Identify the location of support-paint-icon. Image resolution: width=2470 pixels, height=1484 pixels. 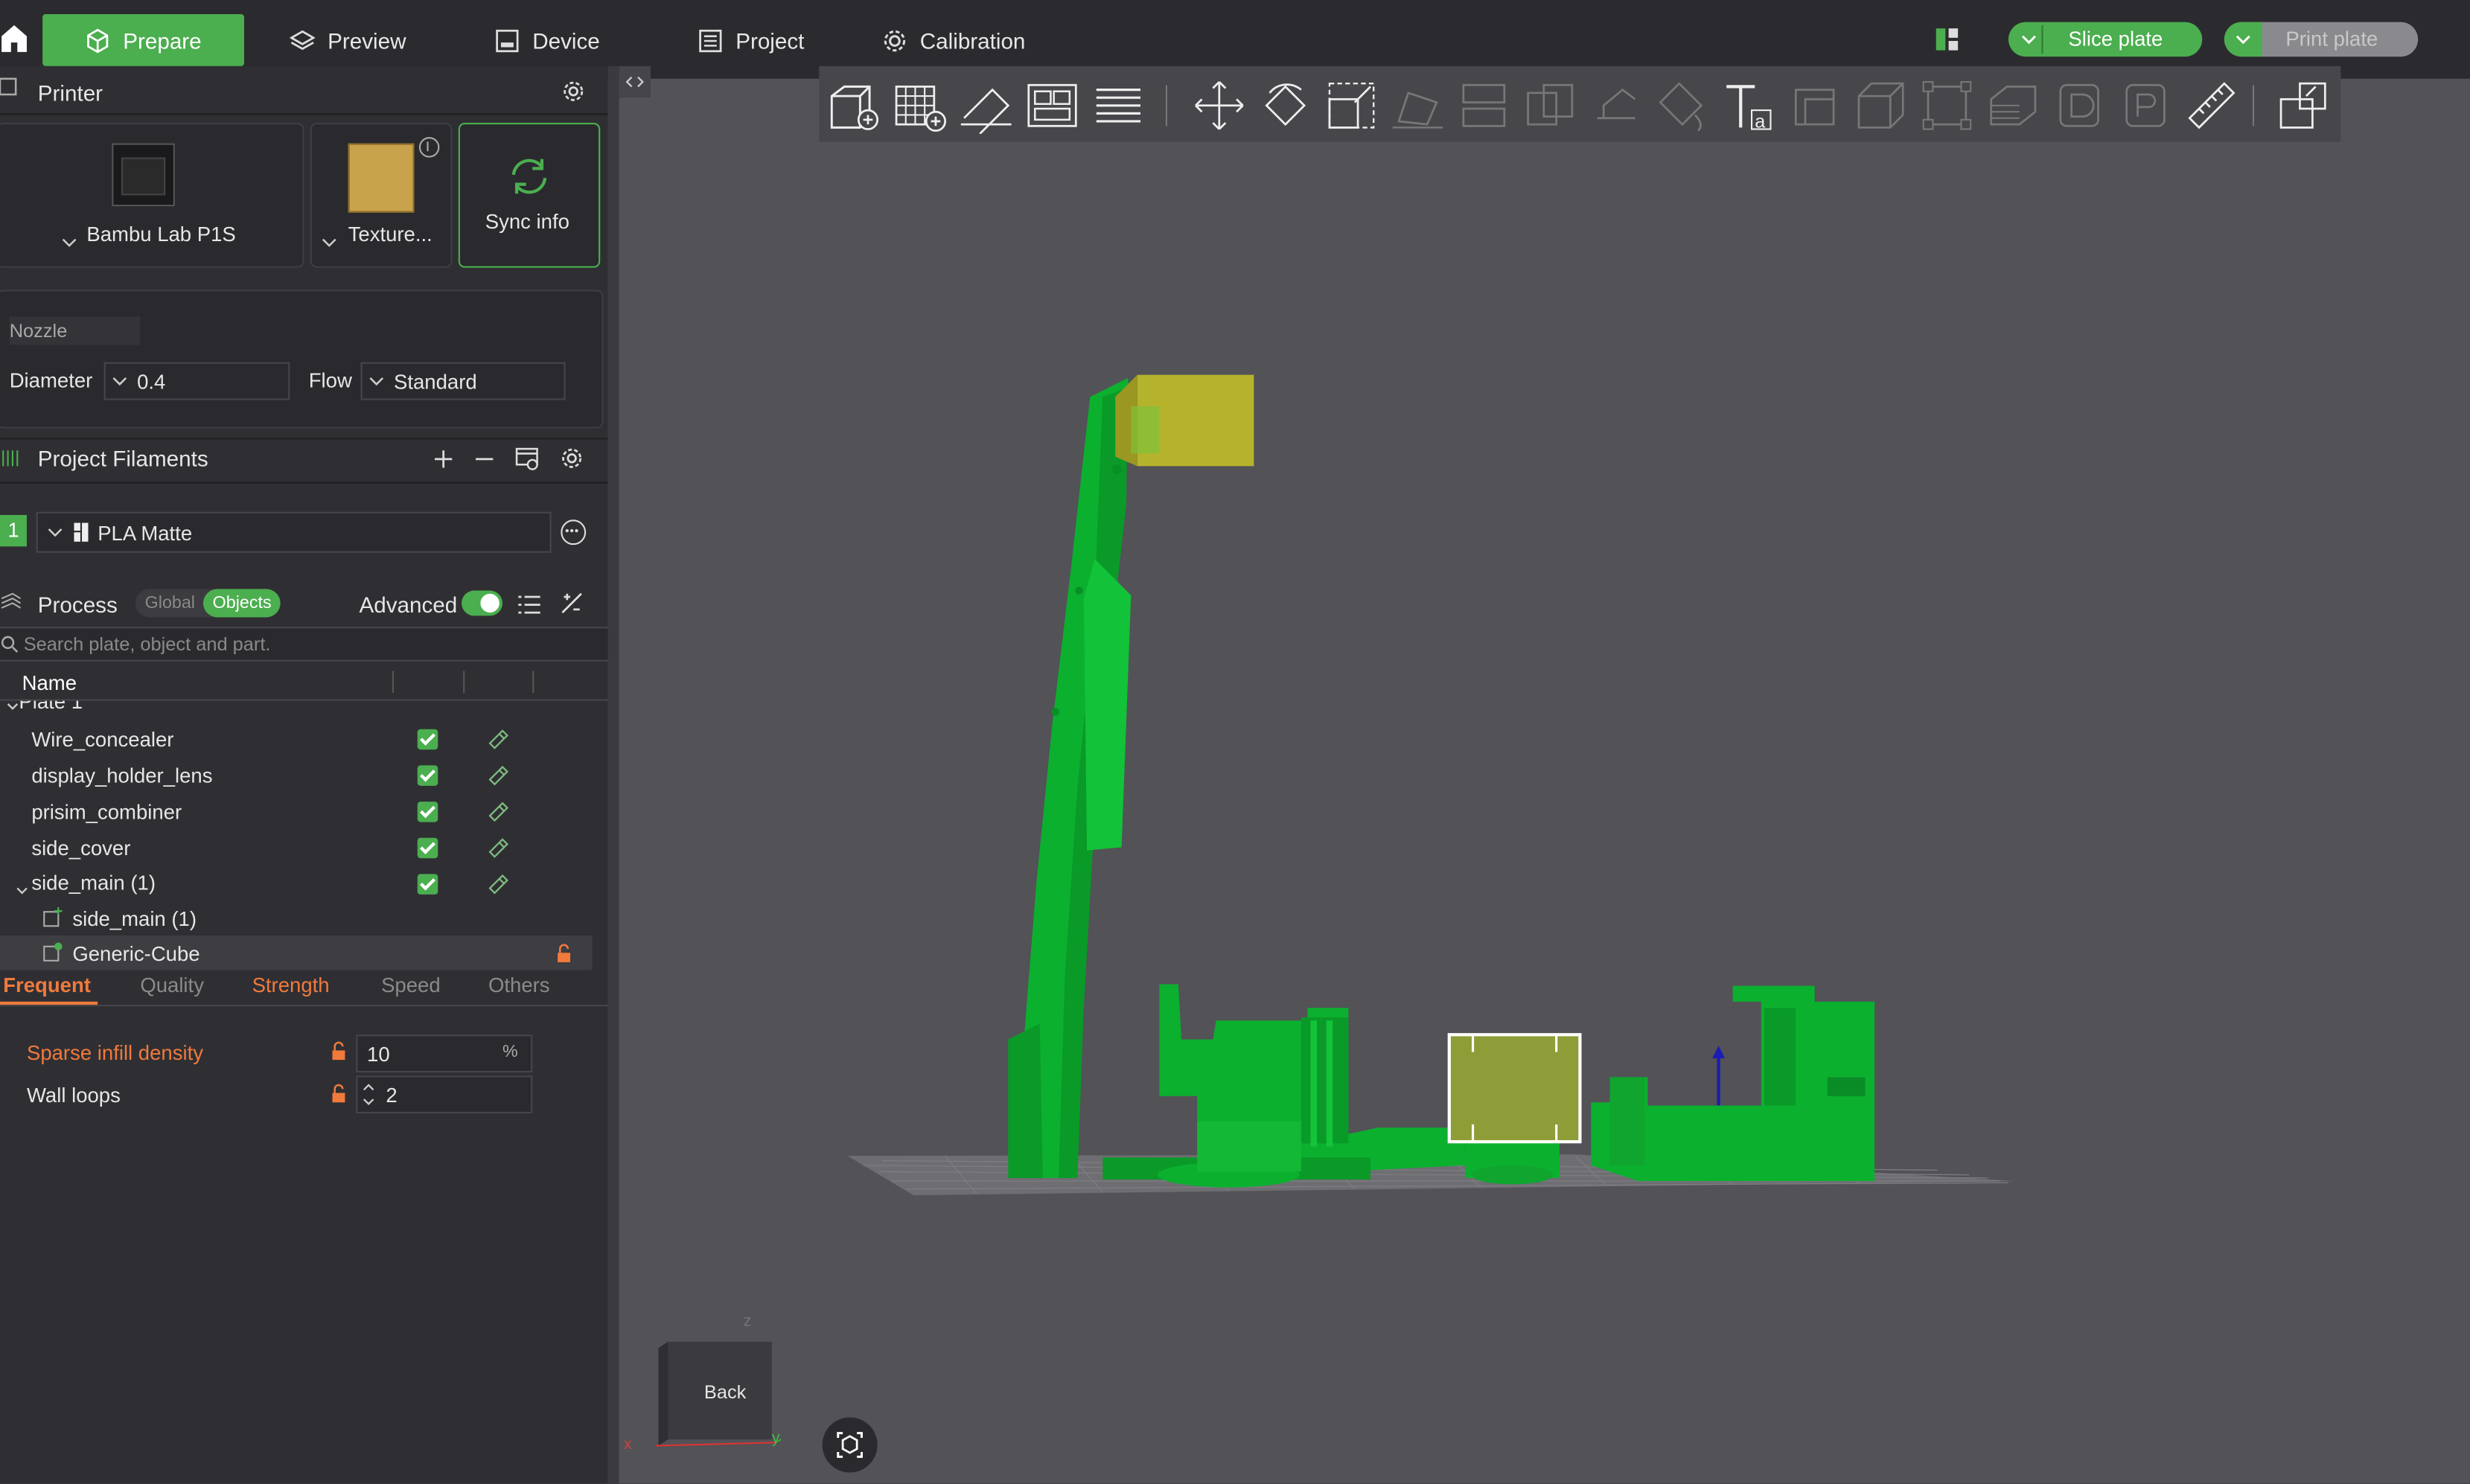
(1616, 105).